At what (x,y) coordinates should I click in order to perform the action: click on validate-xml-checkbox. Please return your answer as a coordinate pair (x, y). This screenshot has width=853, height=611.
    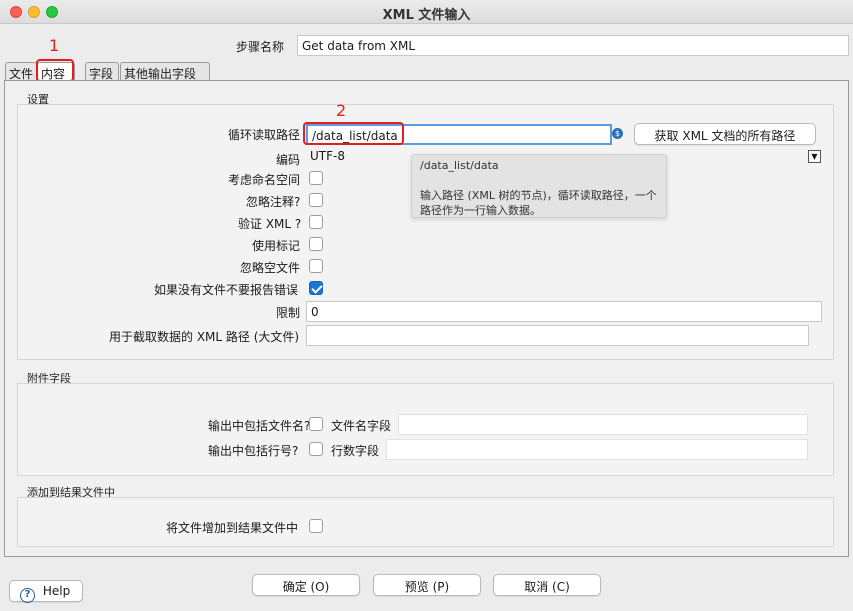
    Looking at the image, I should click on (316, 222).